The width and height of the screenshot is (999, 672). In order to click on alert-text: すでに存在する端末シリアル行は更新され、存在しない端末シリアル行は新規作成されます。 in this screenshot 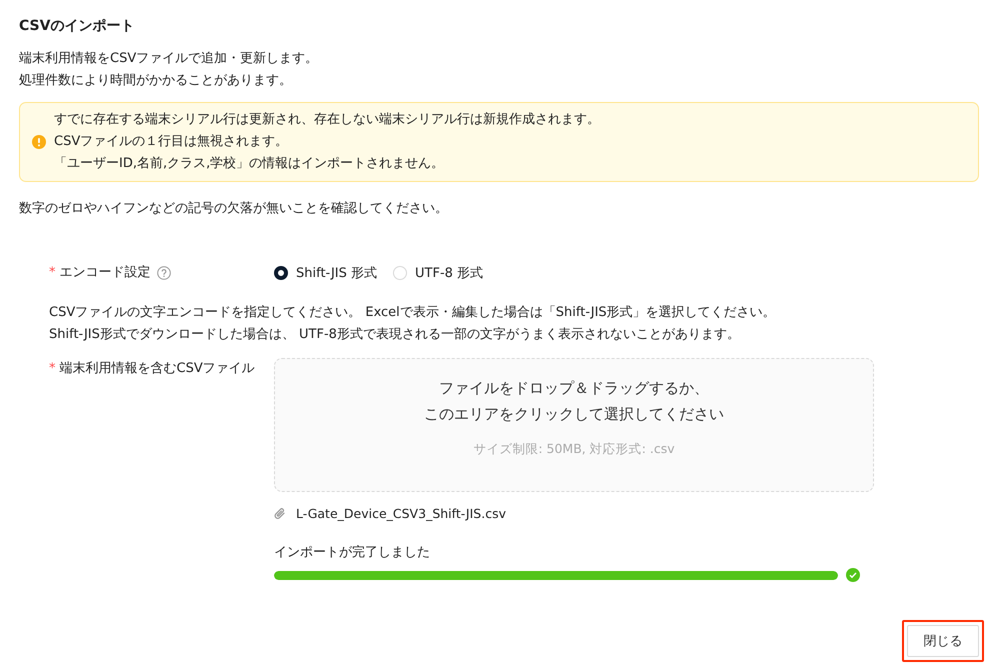, I will do `click(327, 120)`.